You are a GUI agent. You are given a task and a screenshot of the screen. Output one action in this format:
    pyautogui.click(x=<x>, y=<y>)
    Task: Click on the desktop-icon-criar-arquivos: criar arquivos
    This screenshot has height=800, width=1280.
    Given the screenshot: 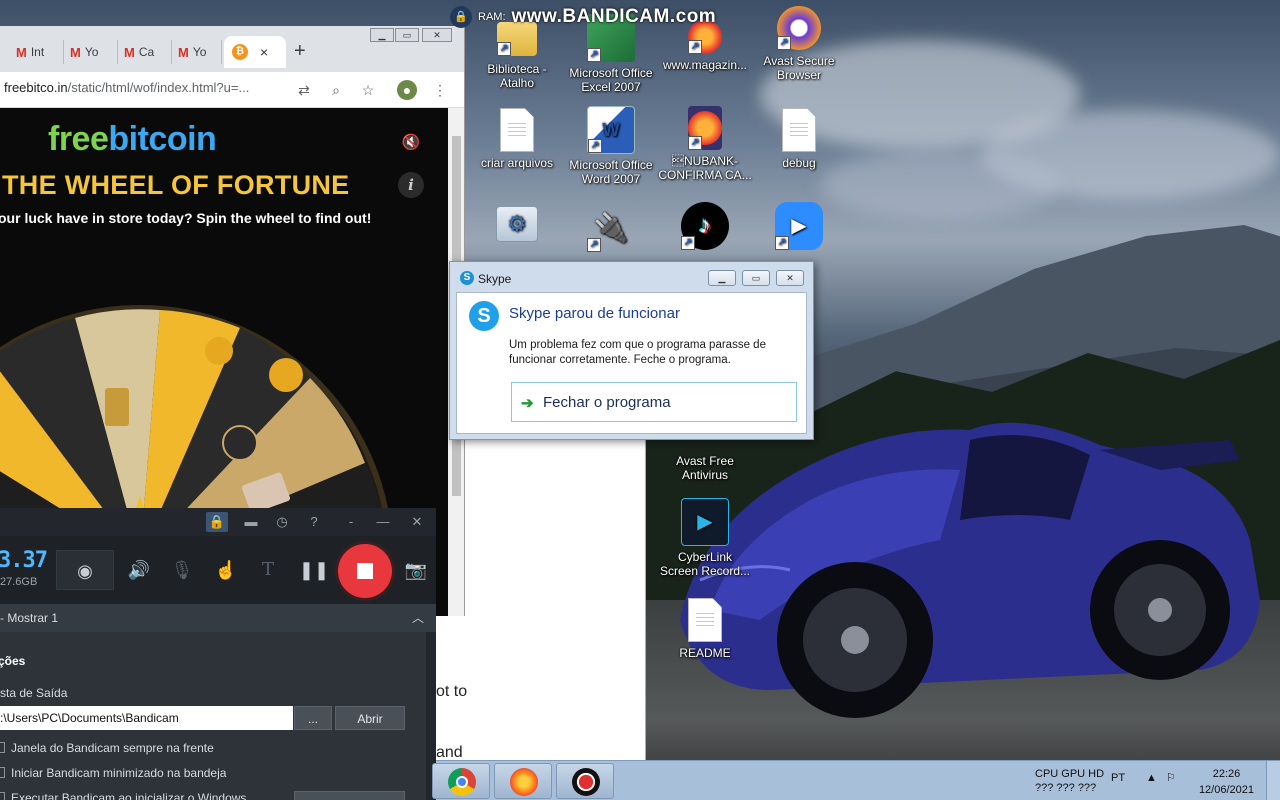 What is the action you would take?
    pyautogui.click(x=517, y=139)
    